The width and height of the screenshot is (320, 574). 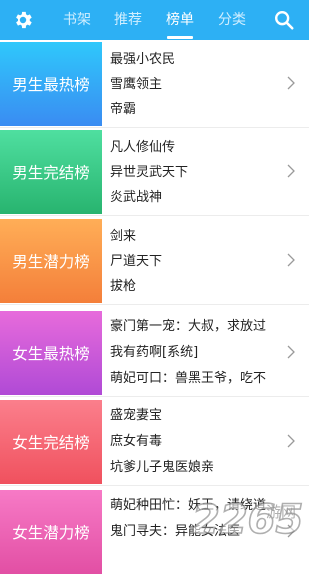 What do you see at coordinates (232, 20) in the screenshot?
I see `tab-categories: 分类` at bounding box center [232, 20].